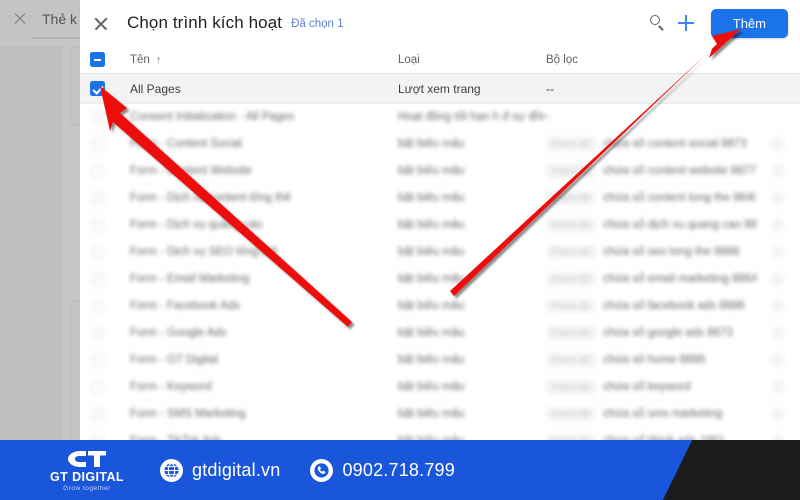 This screenshot has width=800, height=500. I want to click on close-icon, so click(101, 23).